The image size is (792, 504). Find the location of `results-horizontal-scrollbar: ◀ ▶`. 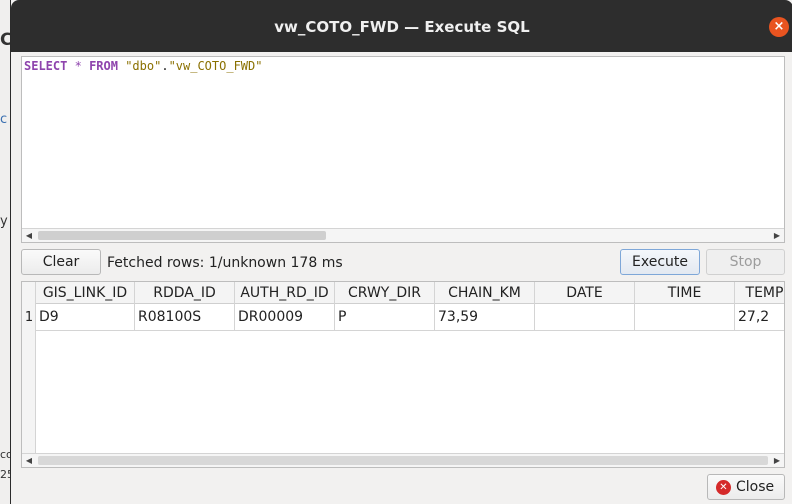

results-horizontal-scrollbar: ◀ ▶ is located at coordinates (403, 460).